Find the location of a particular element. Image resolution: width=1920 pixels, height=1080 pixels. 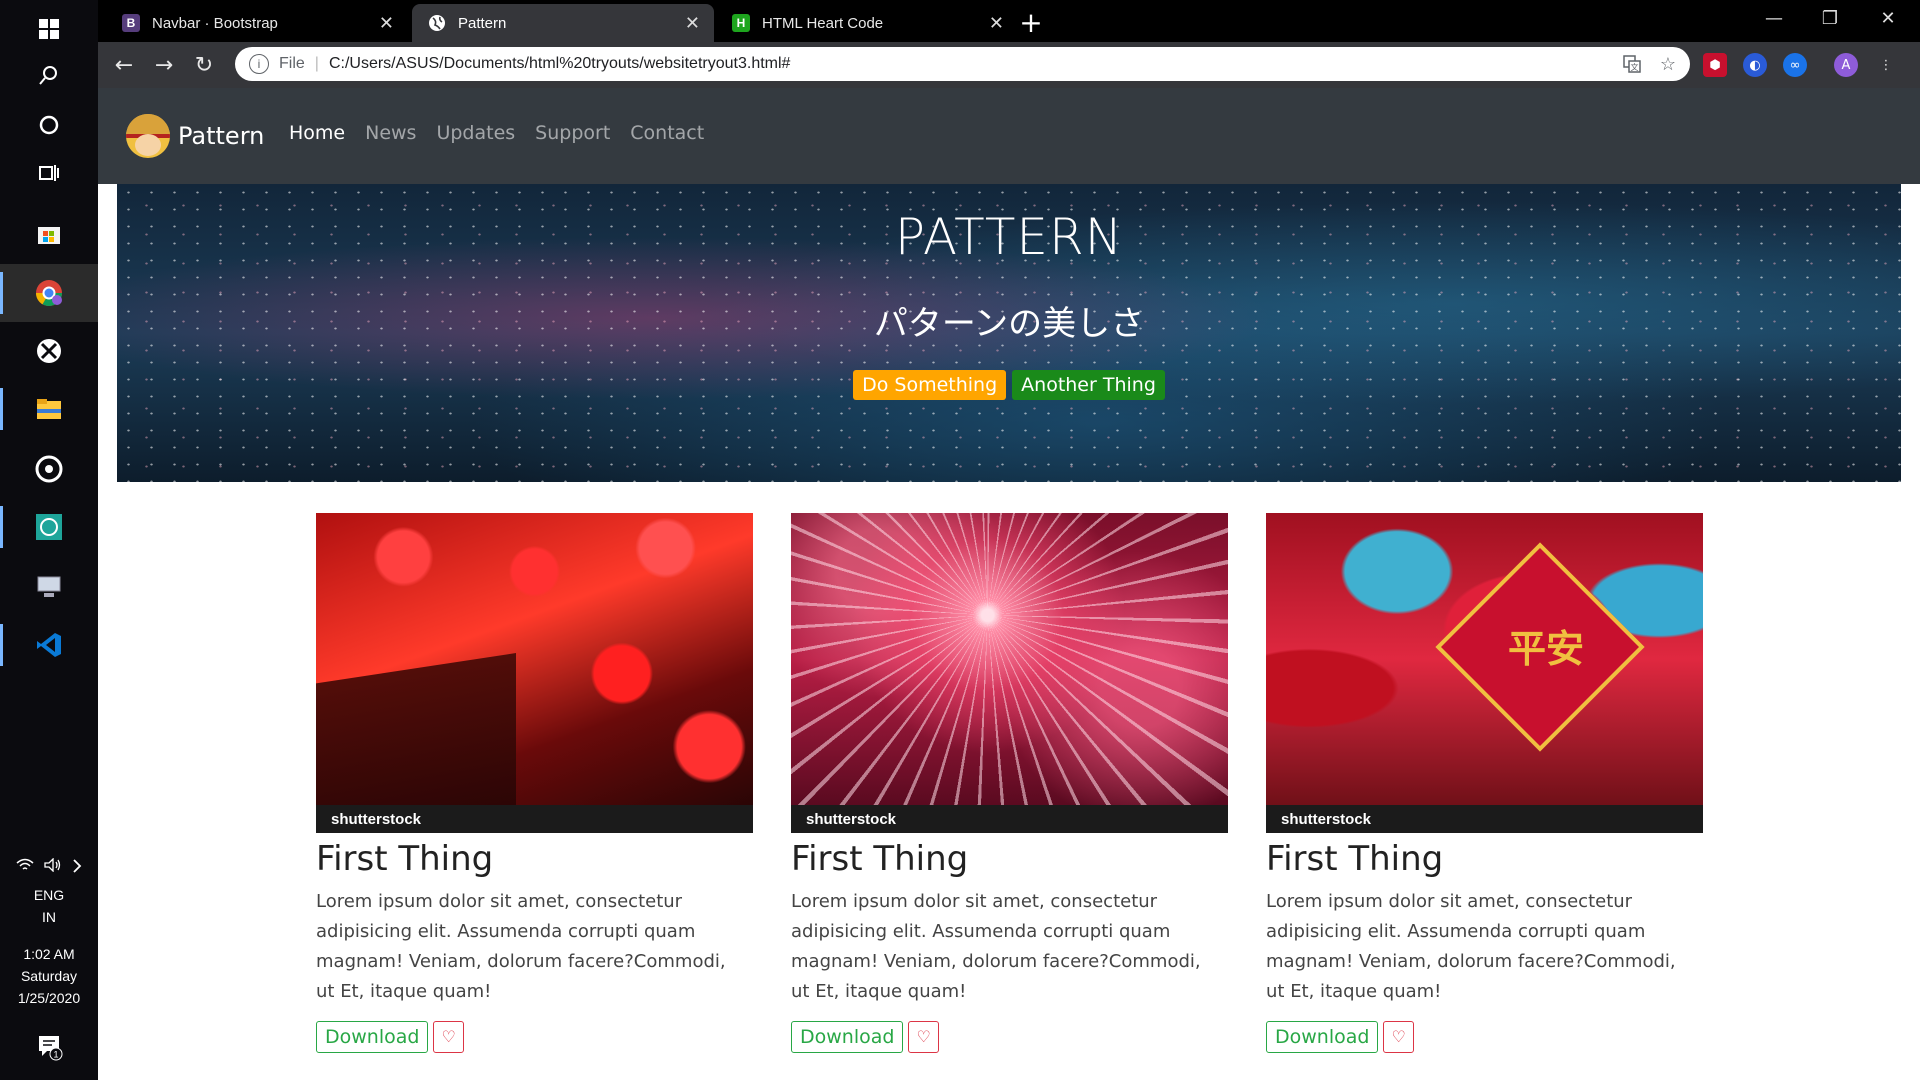

charm-text: 平安 is located at coordinates (1545, 648).